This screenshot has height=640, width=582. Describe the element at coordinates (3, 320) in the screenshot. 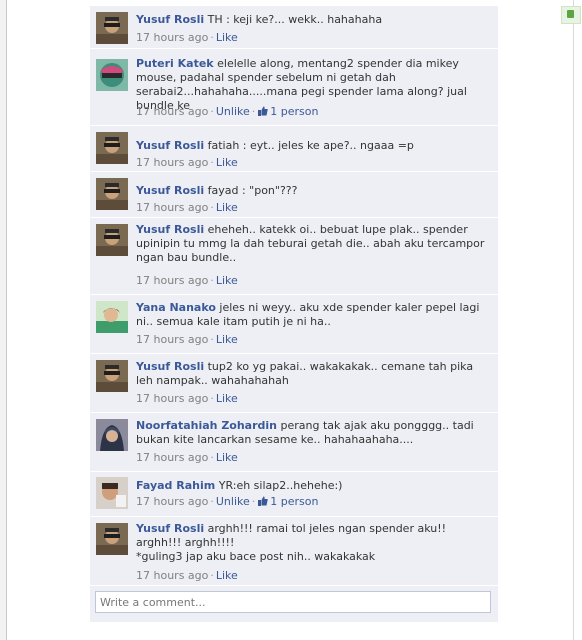

I see `page-left-border` at that location.